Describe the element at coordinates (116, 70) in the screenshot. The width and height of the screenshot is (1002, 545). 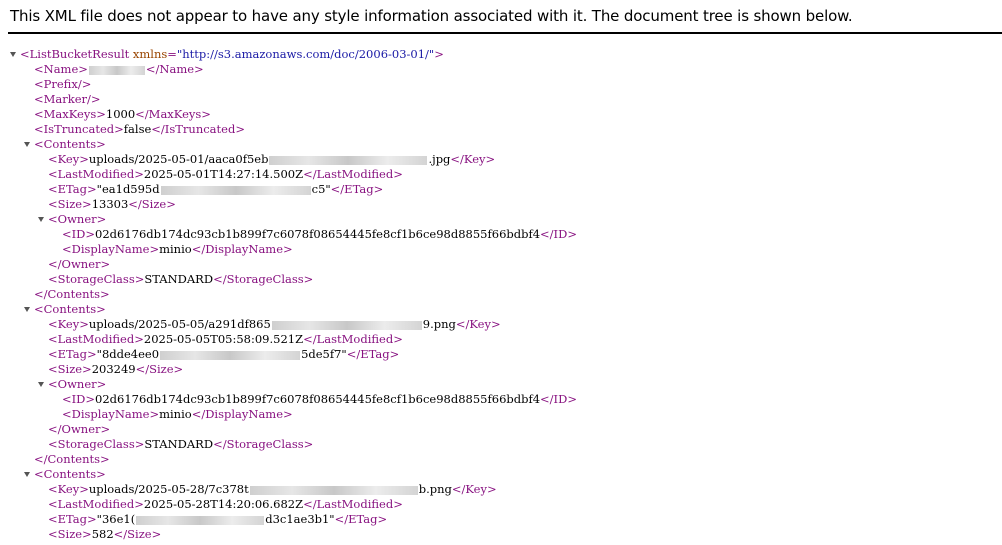
I see `redacted-bucket-name` at that location.